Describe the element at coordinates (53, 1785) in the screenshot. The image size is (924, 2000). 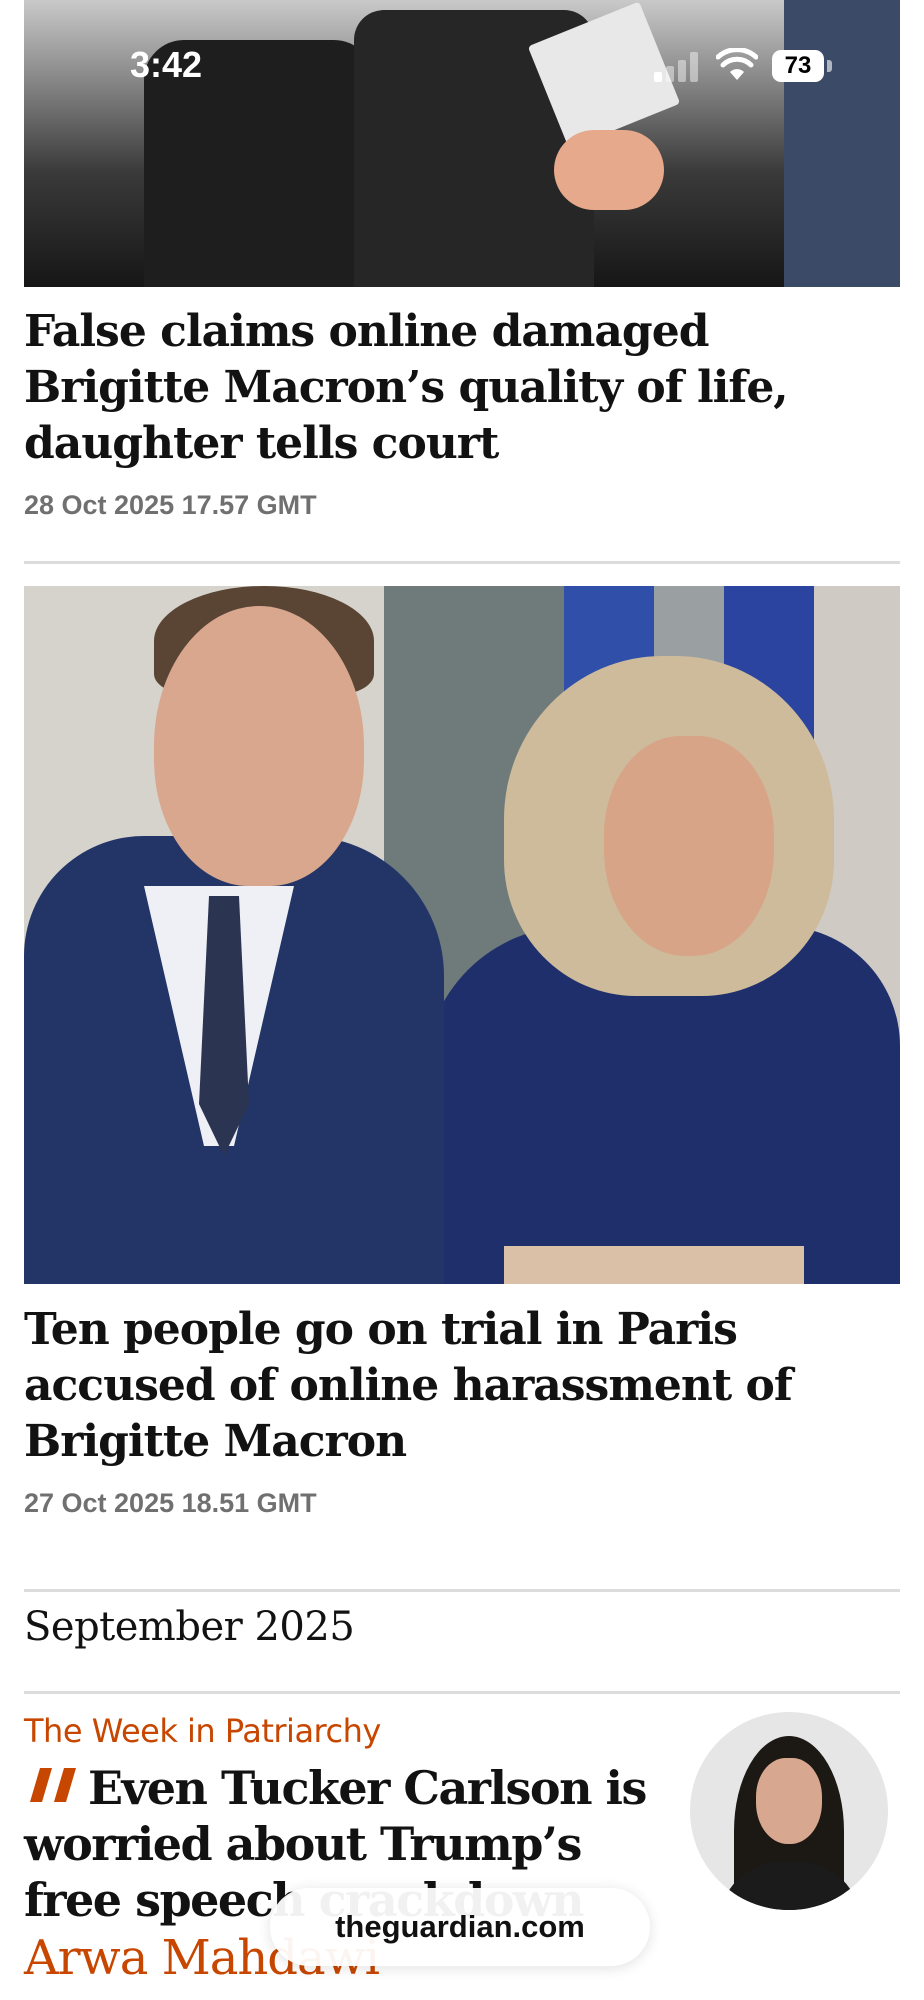
I see `quote-icon` at that location.